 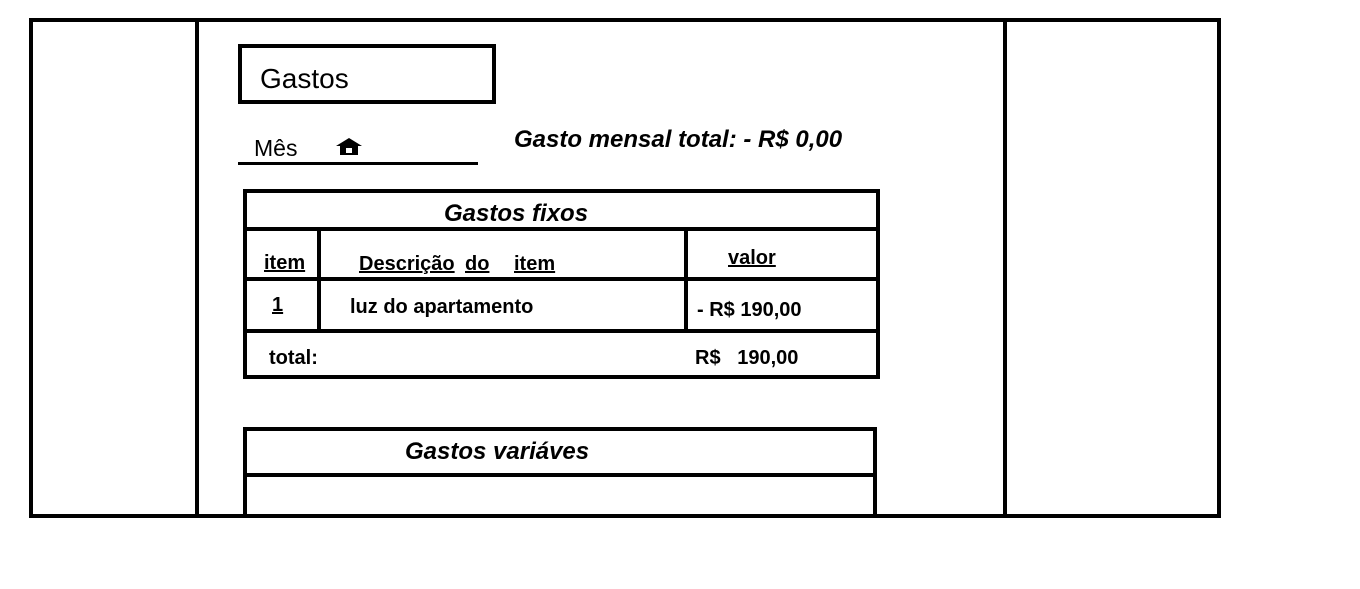 I want to click on column-header-description: Descrição, so click(x=407, y=264).